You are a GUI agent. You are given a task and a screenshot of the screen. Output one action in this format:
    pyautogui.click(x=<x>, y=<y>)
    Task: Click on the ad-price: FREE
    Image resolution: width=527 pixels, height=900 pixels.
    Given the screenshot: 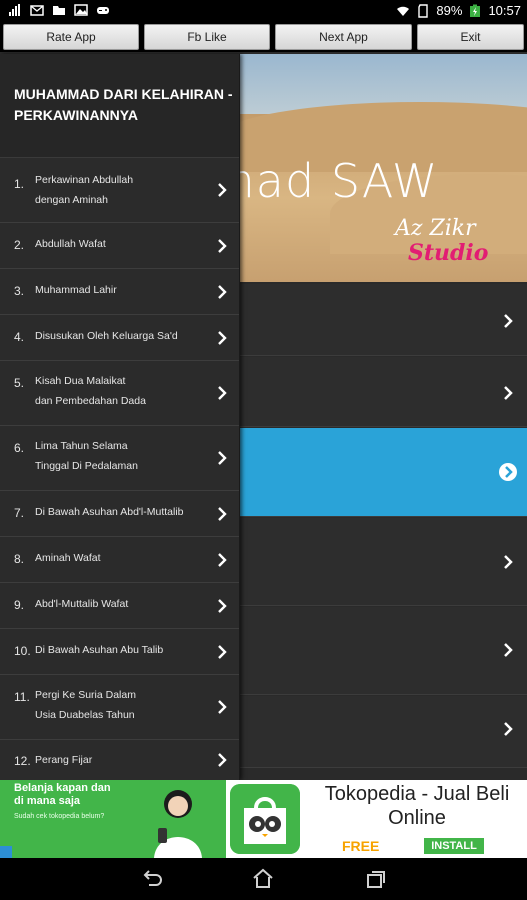 What is the action you would take?
    pyautogui.click(x=361, y=846)
    